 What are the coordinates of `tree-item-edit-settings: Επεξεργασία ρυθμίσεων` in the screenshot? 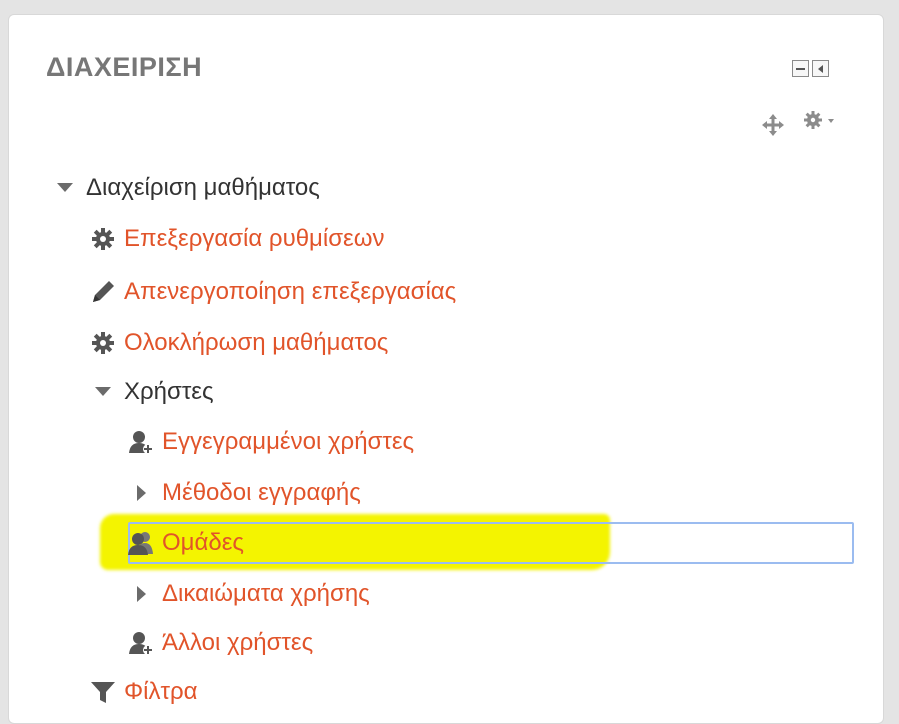 It's located at (237, 239).